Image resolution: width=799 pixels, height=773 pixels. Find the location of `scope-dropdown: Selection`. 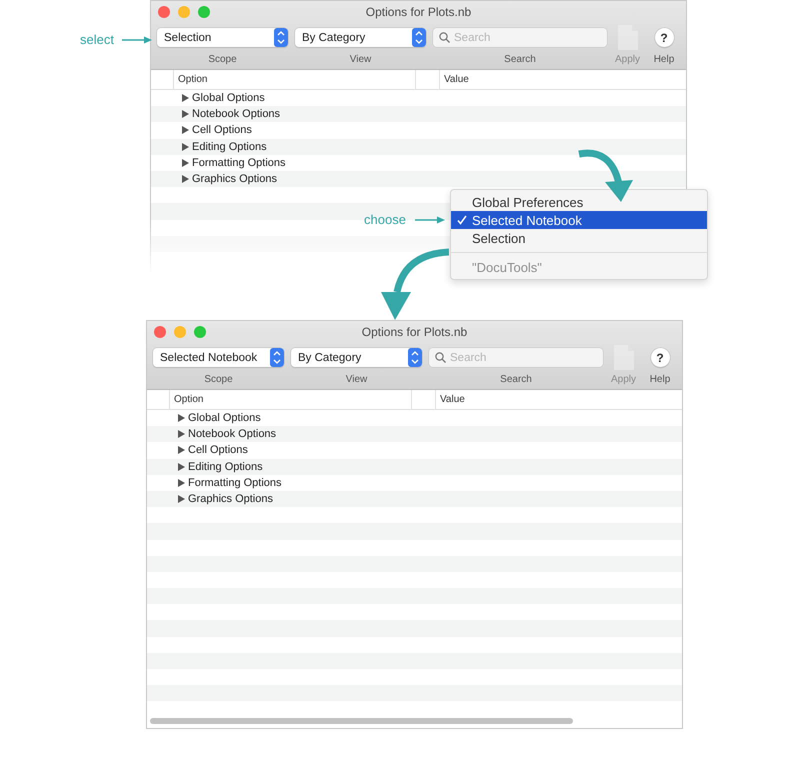

scope-dropdown: Selection is located at coordinates (222, 37).